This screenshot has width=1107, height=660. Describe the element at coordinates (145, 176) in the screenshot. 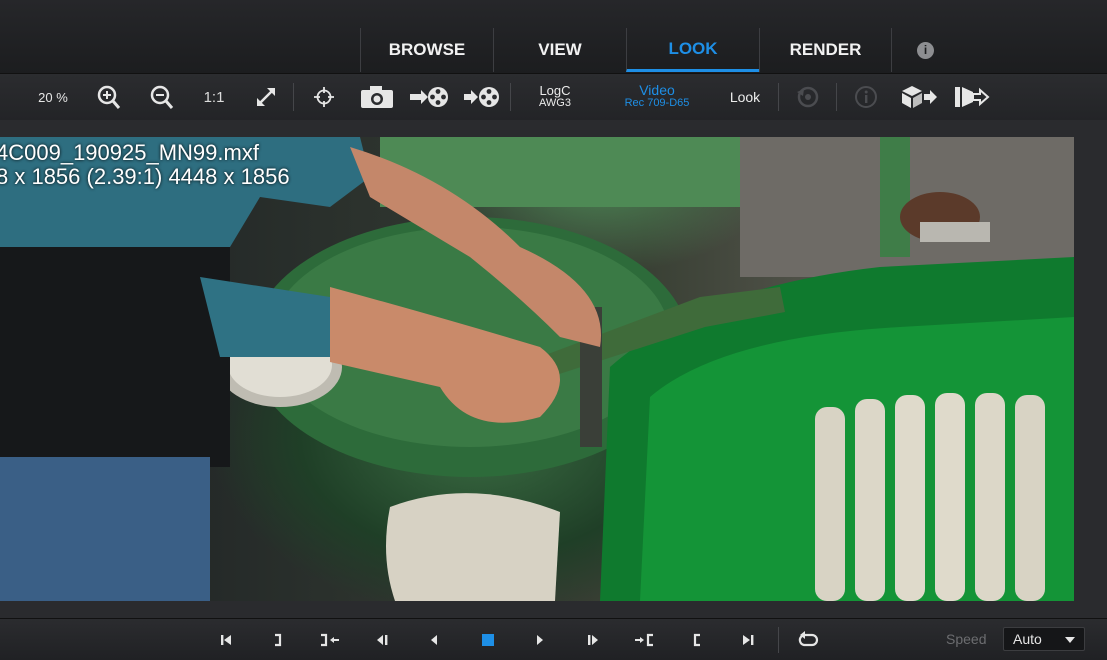

I see `resolution-overlay: 8 x 1856 (2.39:1) 4448 x 1856` at that location.